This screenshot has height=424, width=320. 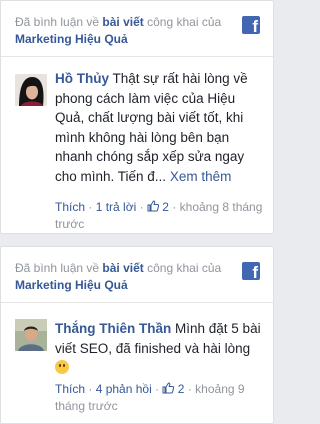 What do you see at coordinates (124, 389) in the screenshot?
I see `reply-link: 4 phản hồi` at bounding box center [124, 389].